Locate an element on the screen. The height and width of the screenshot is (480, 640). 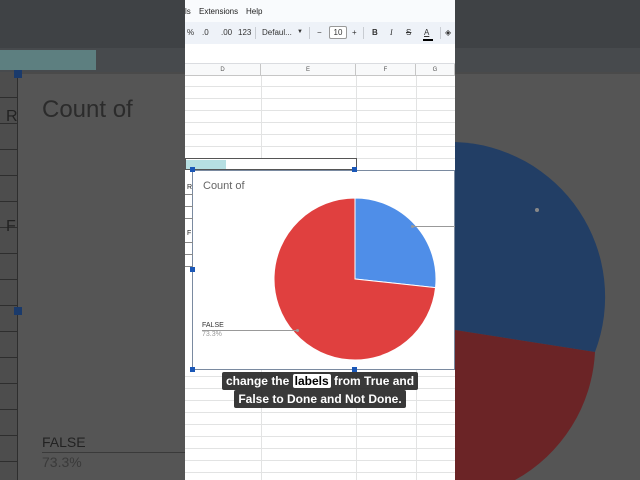
pie-slice-true is located at coordinates (395, 243).